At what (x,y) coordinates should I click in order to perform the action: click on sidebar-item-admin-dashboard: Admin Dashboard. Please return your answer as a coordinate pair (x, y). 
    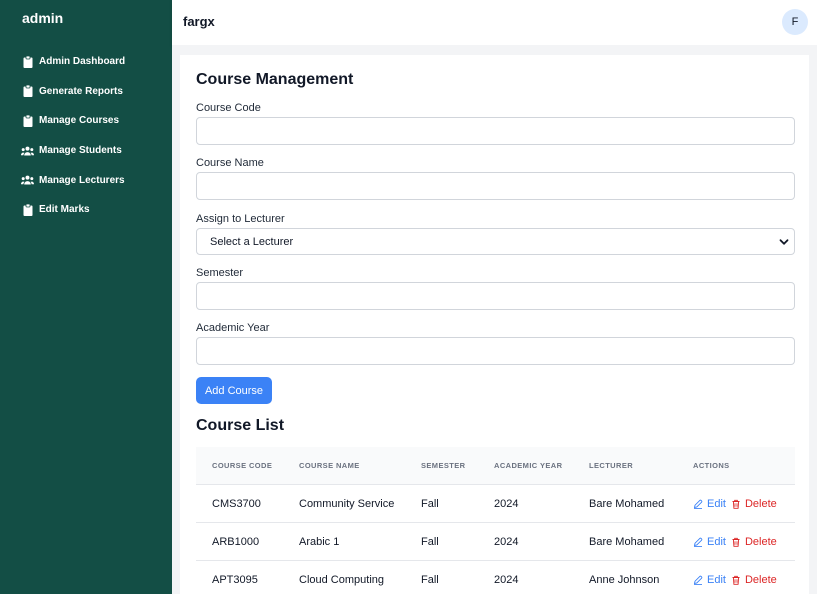
    Looking at the image, I should click on (86, 62).